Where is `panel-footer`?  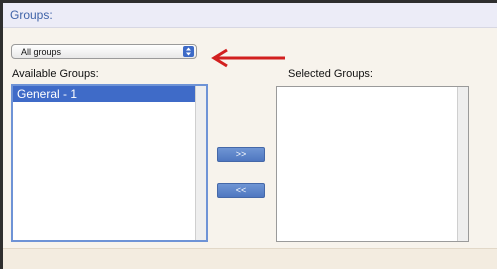
panel-footer is located at coordinates (250, 258).